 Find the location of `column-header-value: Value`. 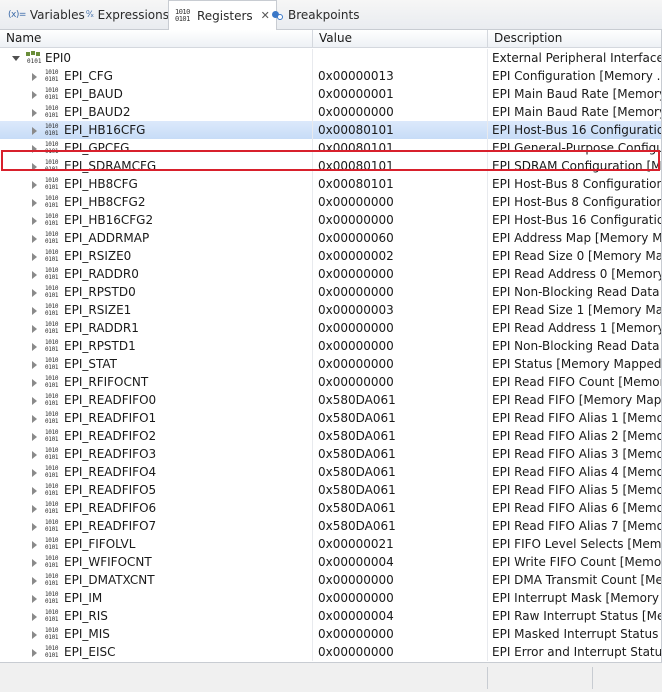

column-header-value: Value is located at coordinates (400, 38).